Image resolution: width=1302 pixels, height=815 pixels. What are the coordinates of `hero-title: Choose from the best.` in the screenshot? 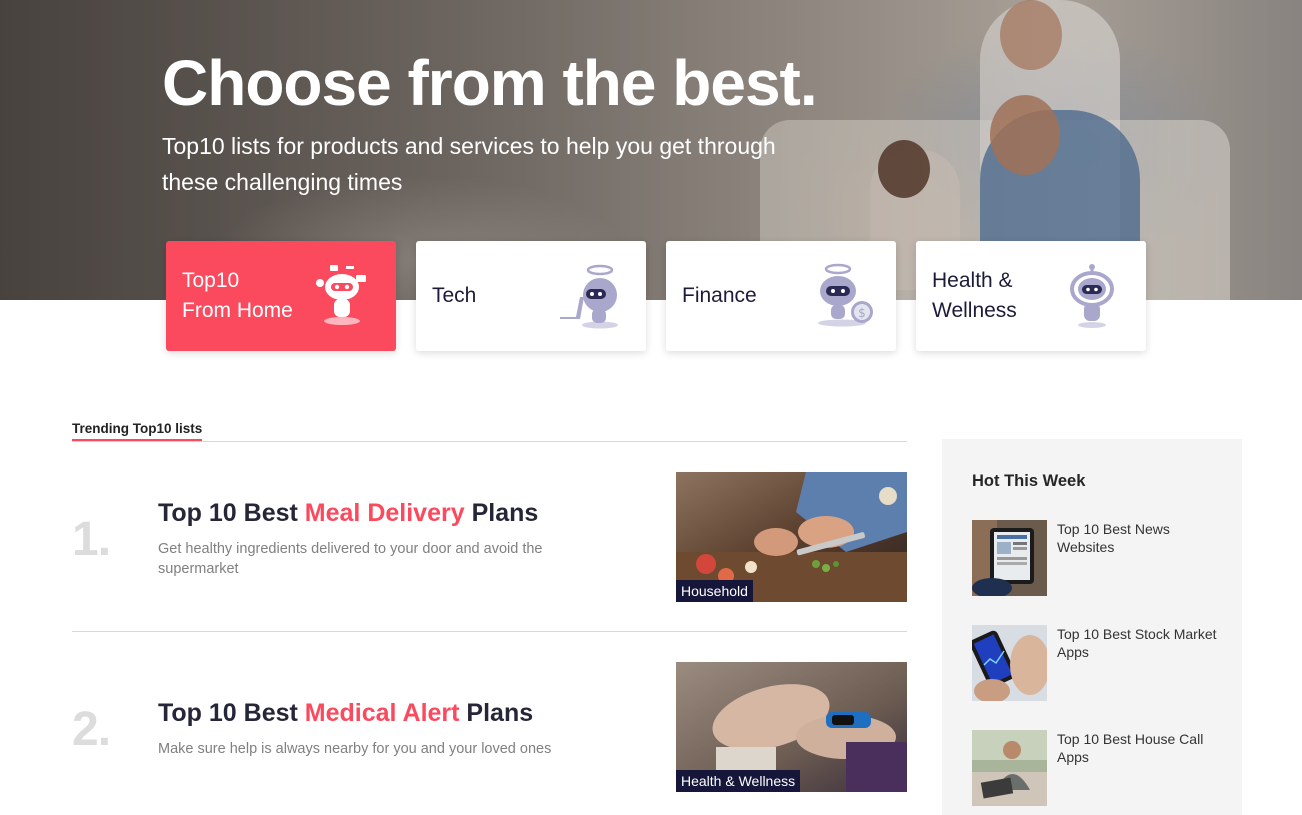 It's located at (490, 83).